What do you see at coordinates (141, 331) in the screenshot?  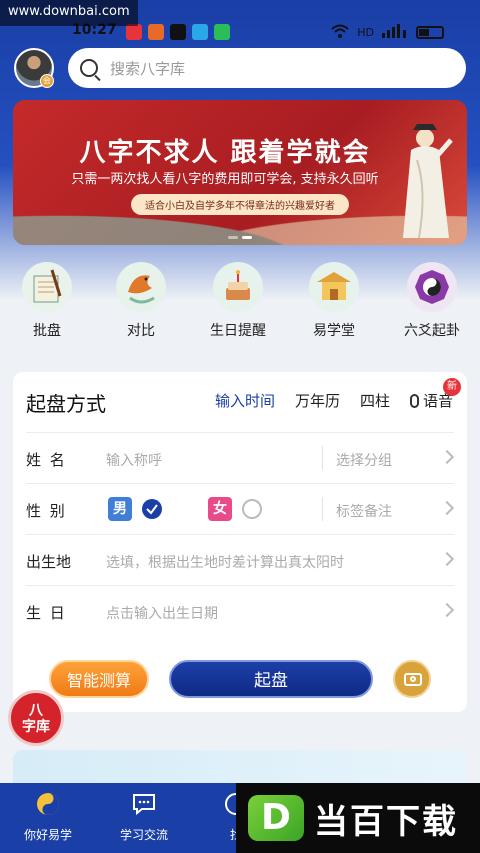 I see `quick-action-label: 对比` at bounding box center [141, 331].